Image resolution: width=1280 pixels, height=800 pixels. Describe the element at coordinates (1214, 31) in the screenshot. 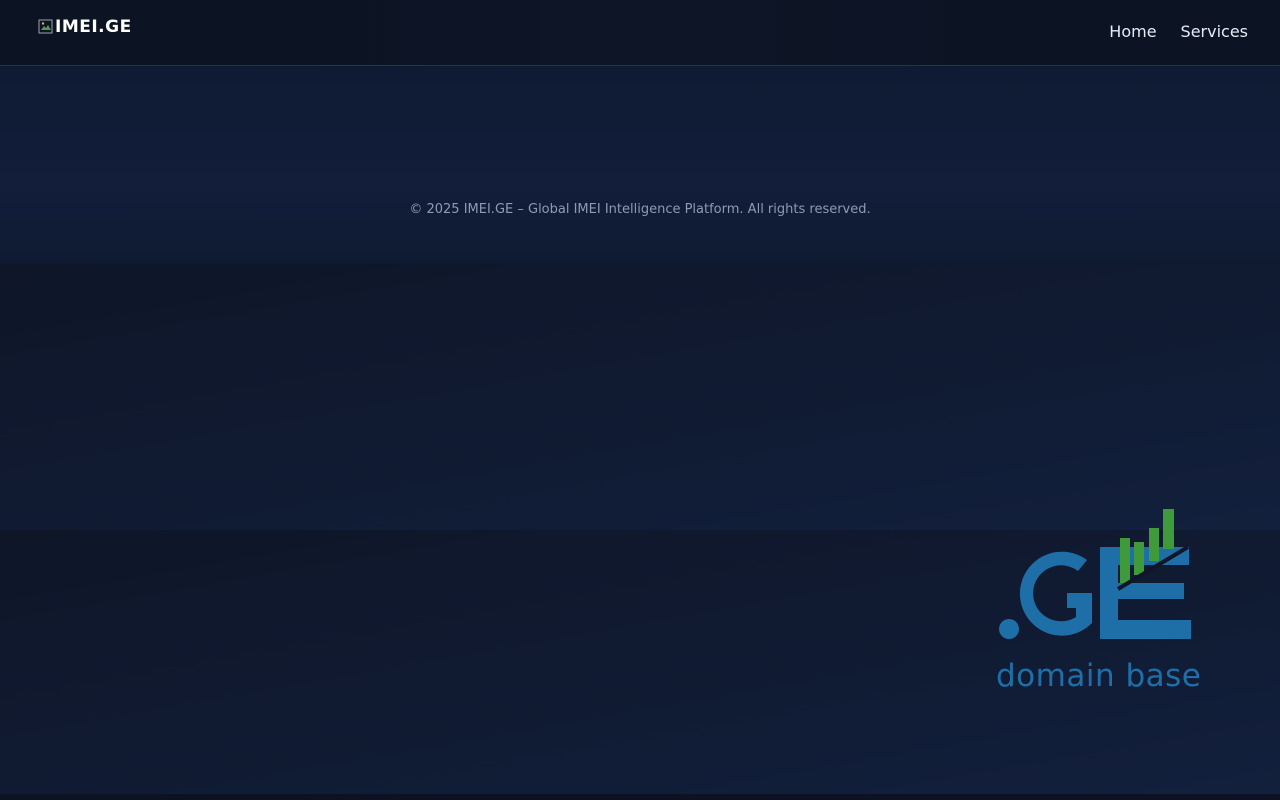

I see `nav-services-link: Services` at that location.